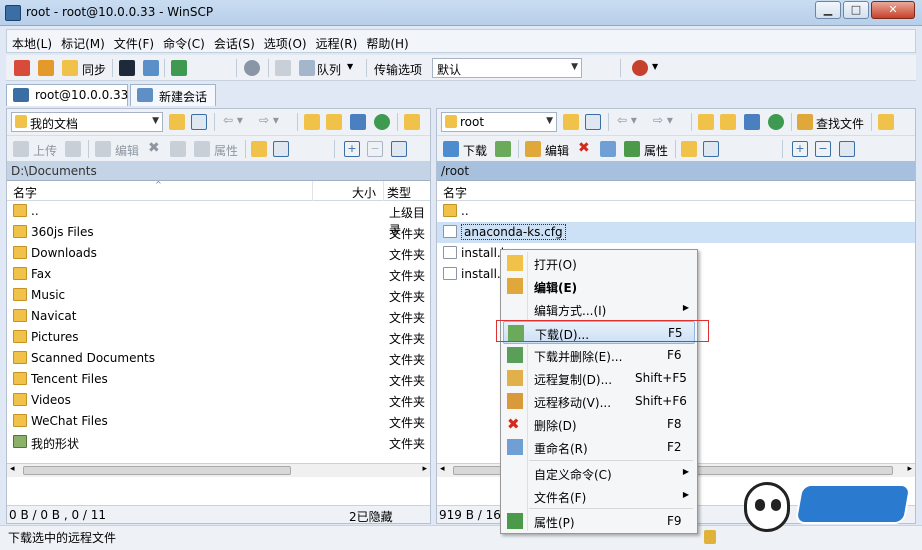  I want to click on local-horizontal-scrollbar: ◂ ▸, so click(218, 470).